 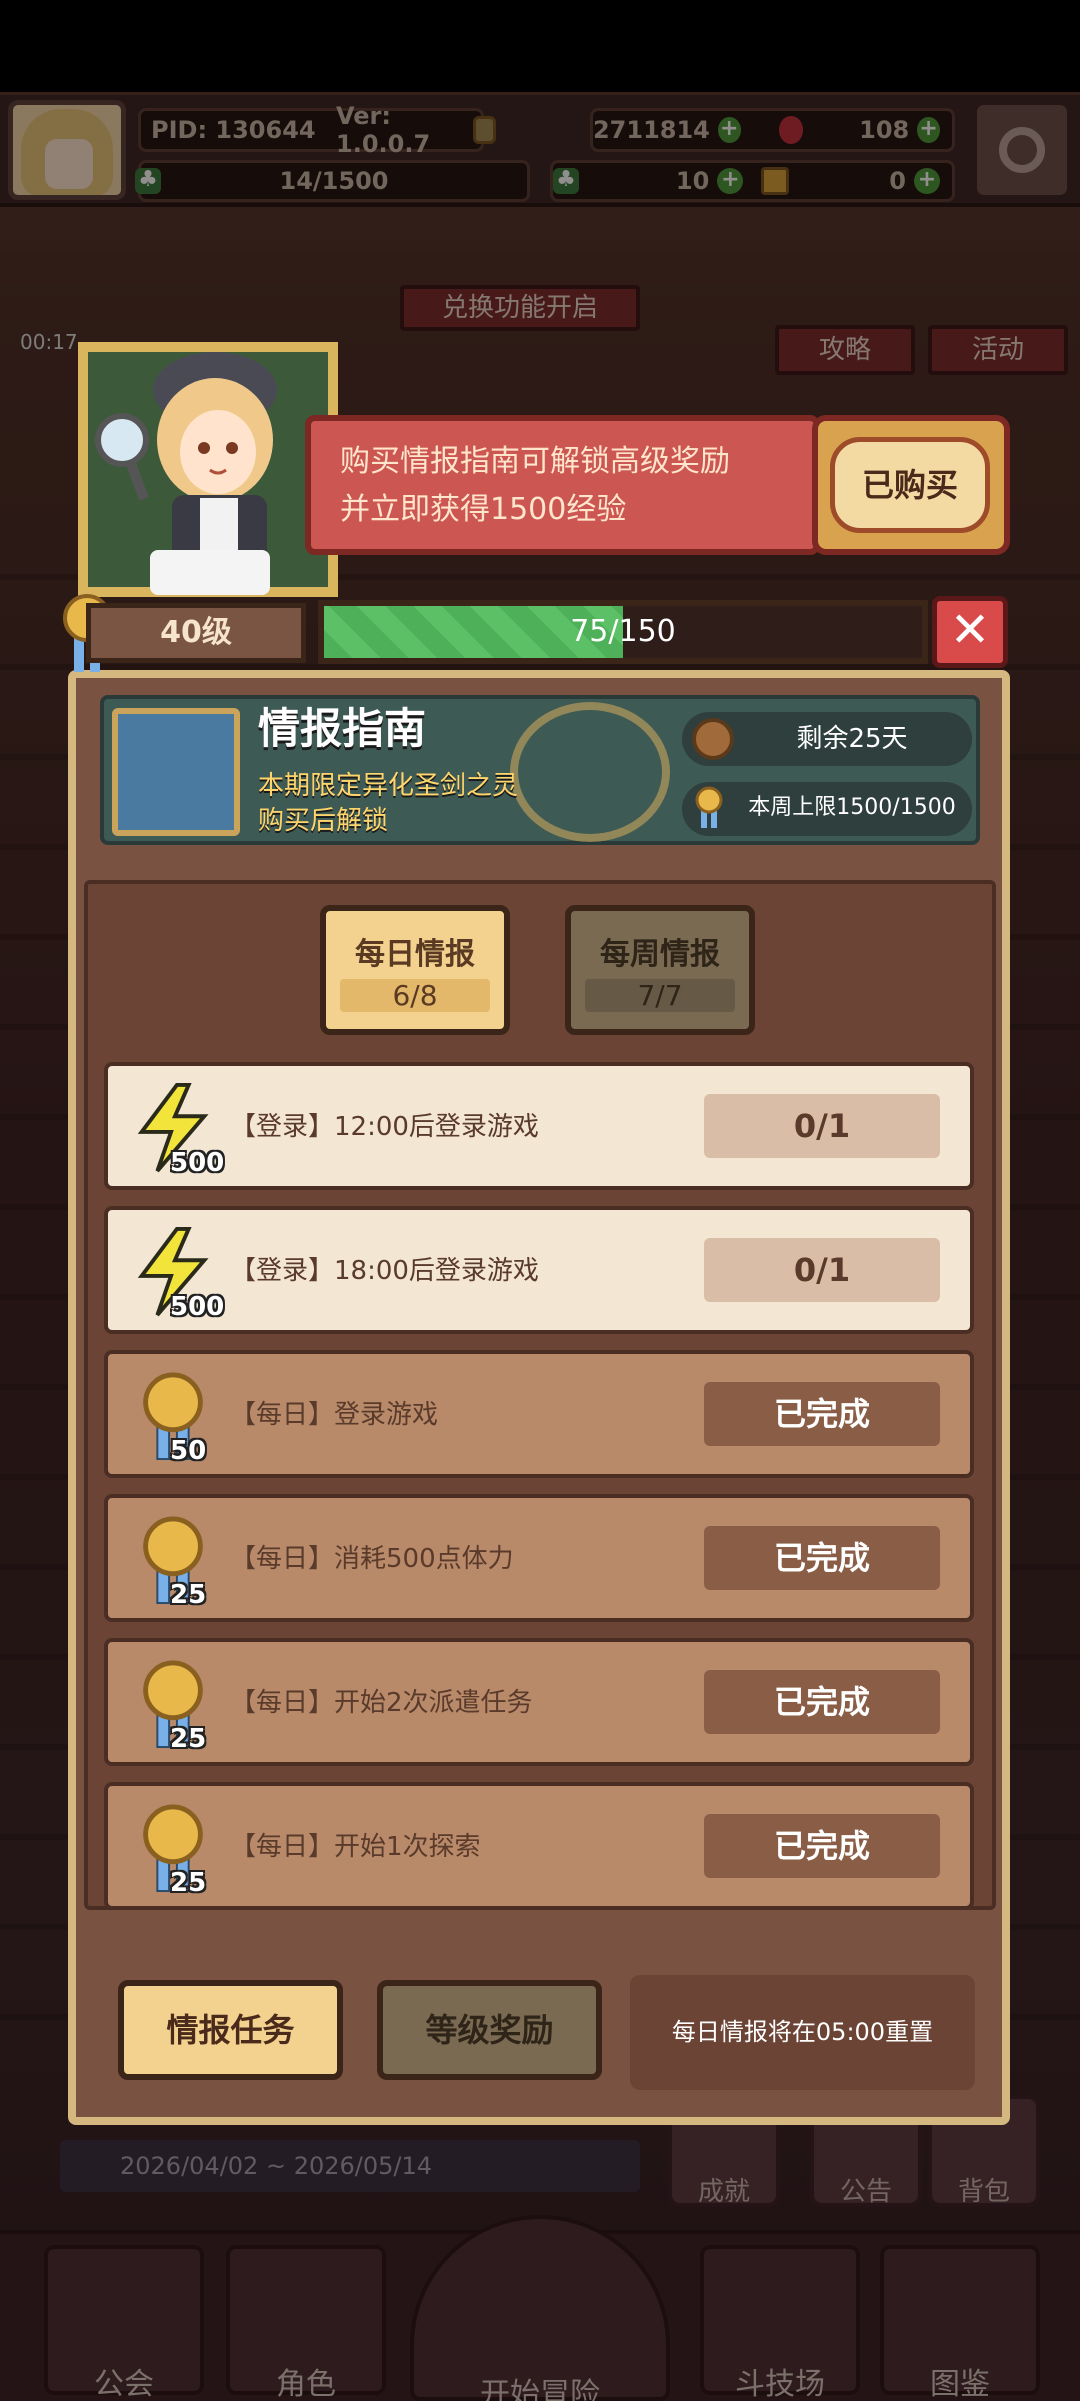 What do you see at coordinates (539, 1558) in the screenshot?
I see `task-row: 25 【每日】消耗500点体力 已完成` at bounding box center [539, 1558].